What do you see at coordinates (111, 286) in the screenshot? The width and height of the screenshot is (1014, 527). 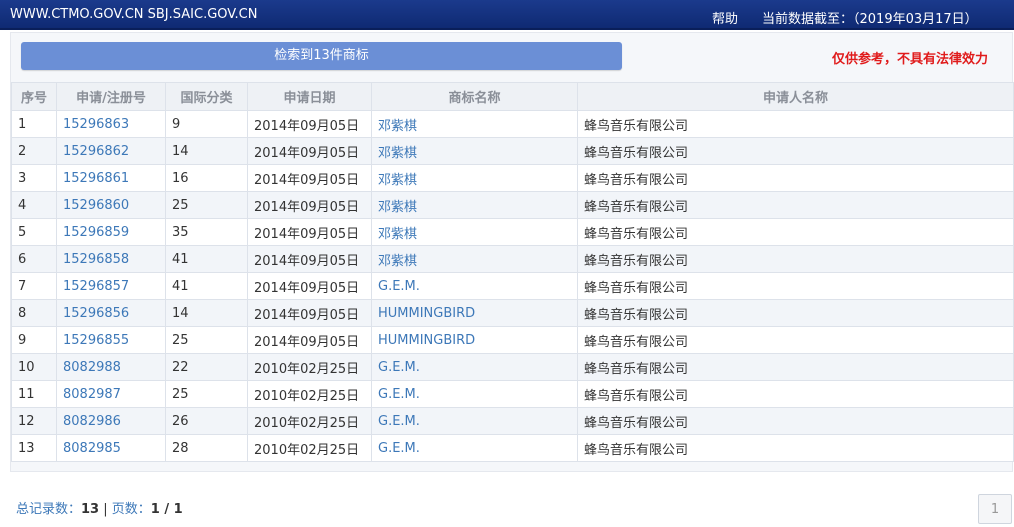 I see `registration-number-link: 15296857` at bounding box center [111, 286].